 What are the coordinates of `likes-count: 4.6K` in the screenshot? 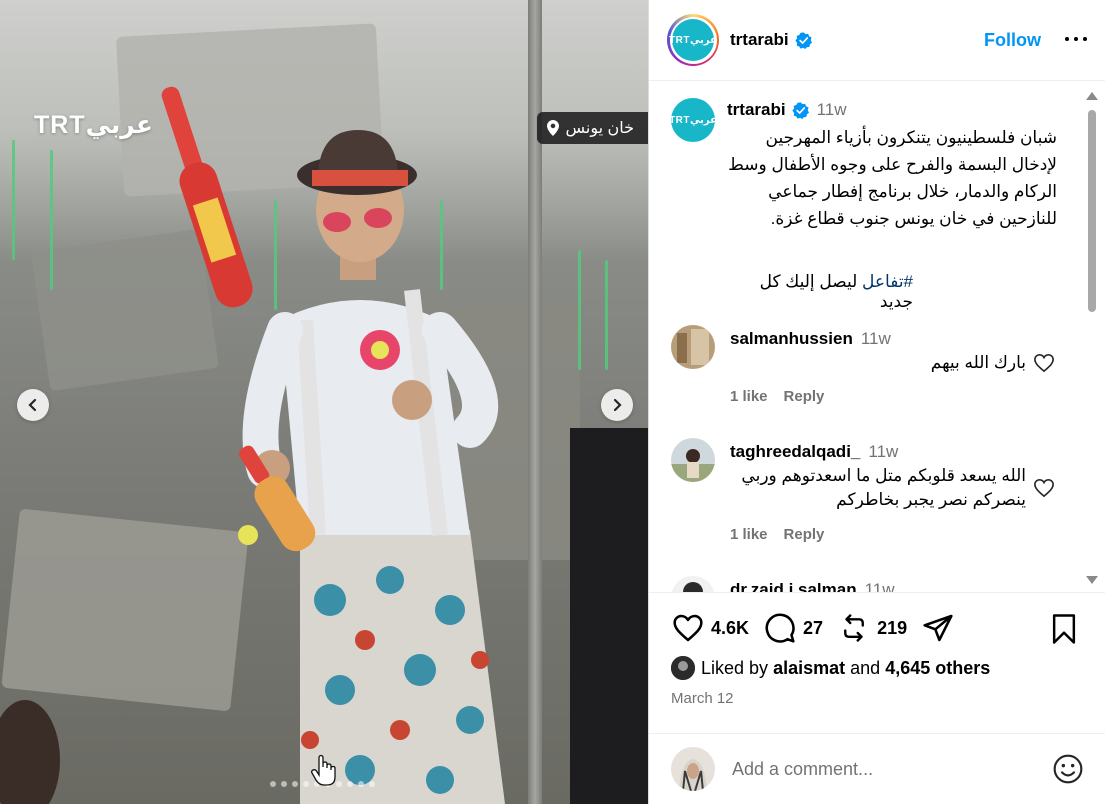 It's located at (730, 628).